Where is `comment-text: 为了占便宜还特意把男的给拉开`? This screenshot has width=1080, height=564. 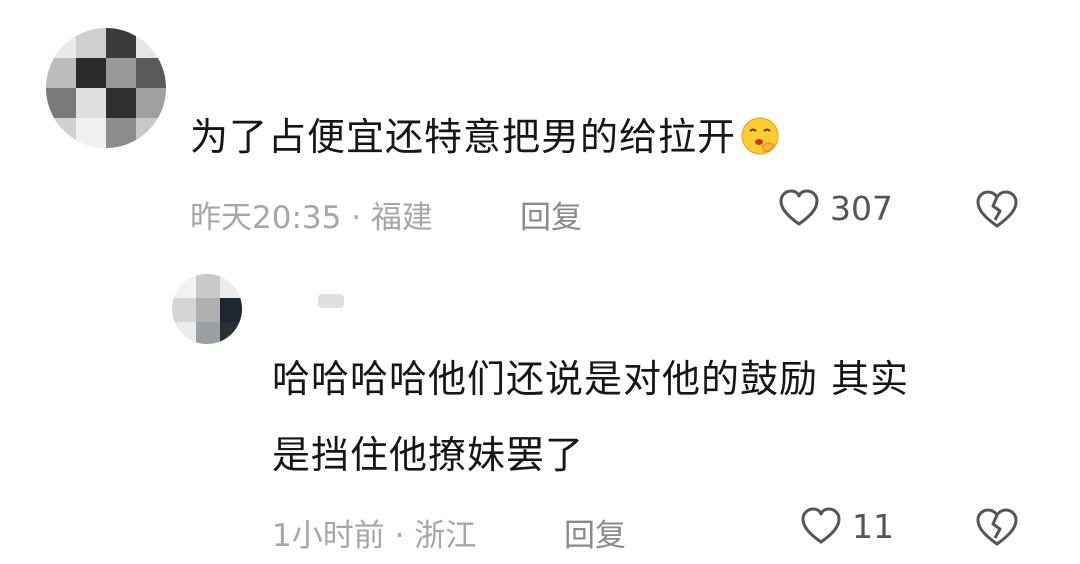
comment-text: 为了占便宜还特意把男的给拉开 is located at coordinates (485, 136).